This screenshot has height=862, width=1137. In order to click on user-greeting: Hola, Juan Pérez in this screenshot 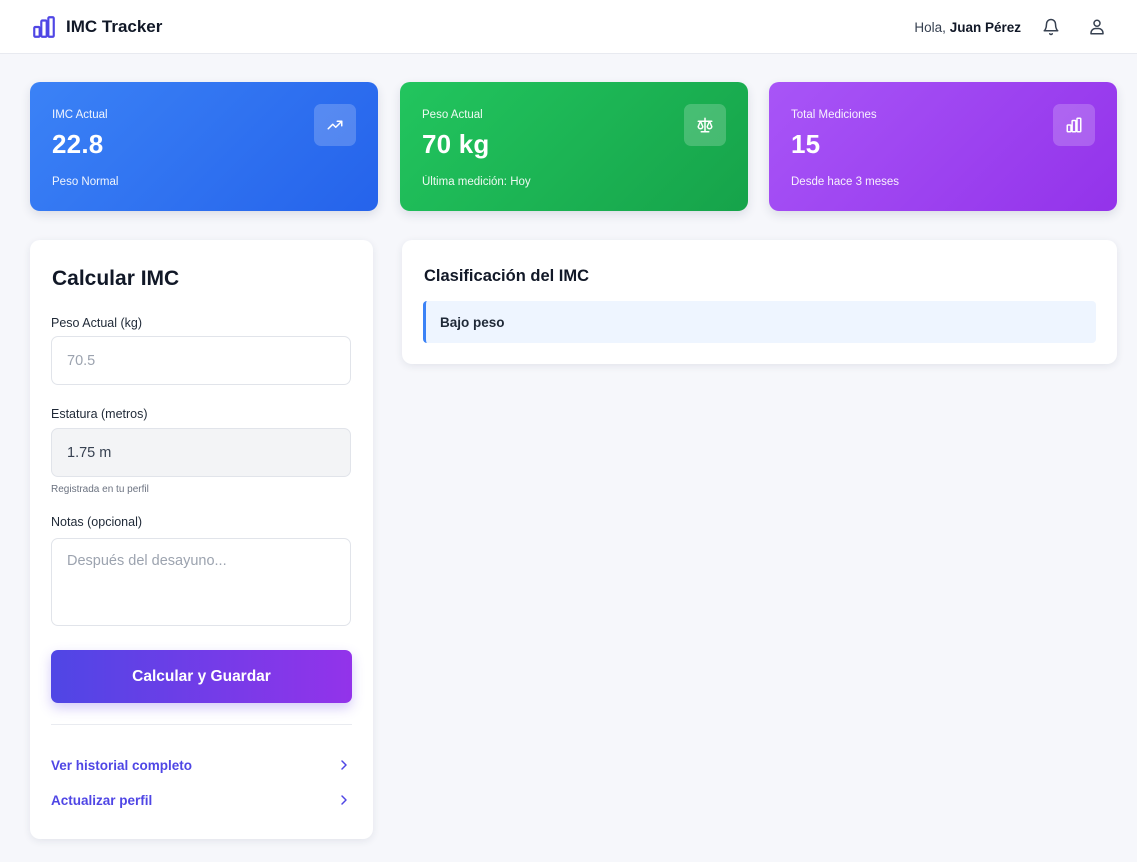, I will do `click(967, 27)`.